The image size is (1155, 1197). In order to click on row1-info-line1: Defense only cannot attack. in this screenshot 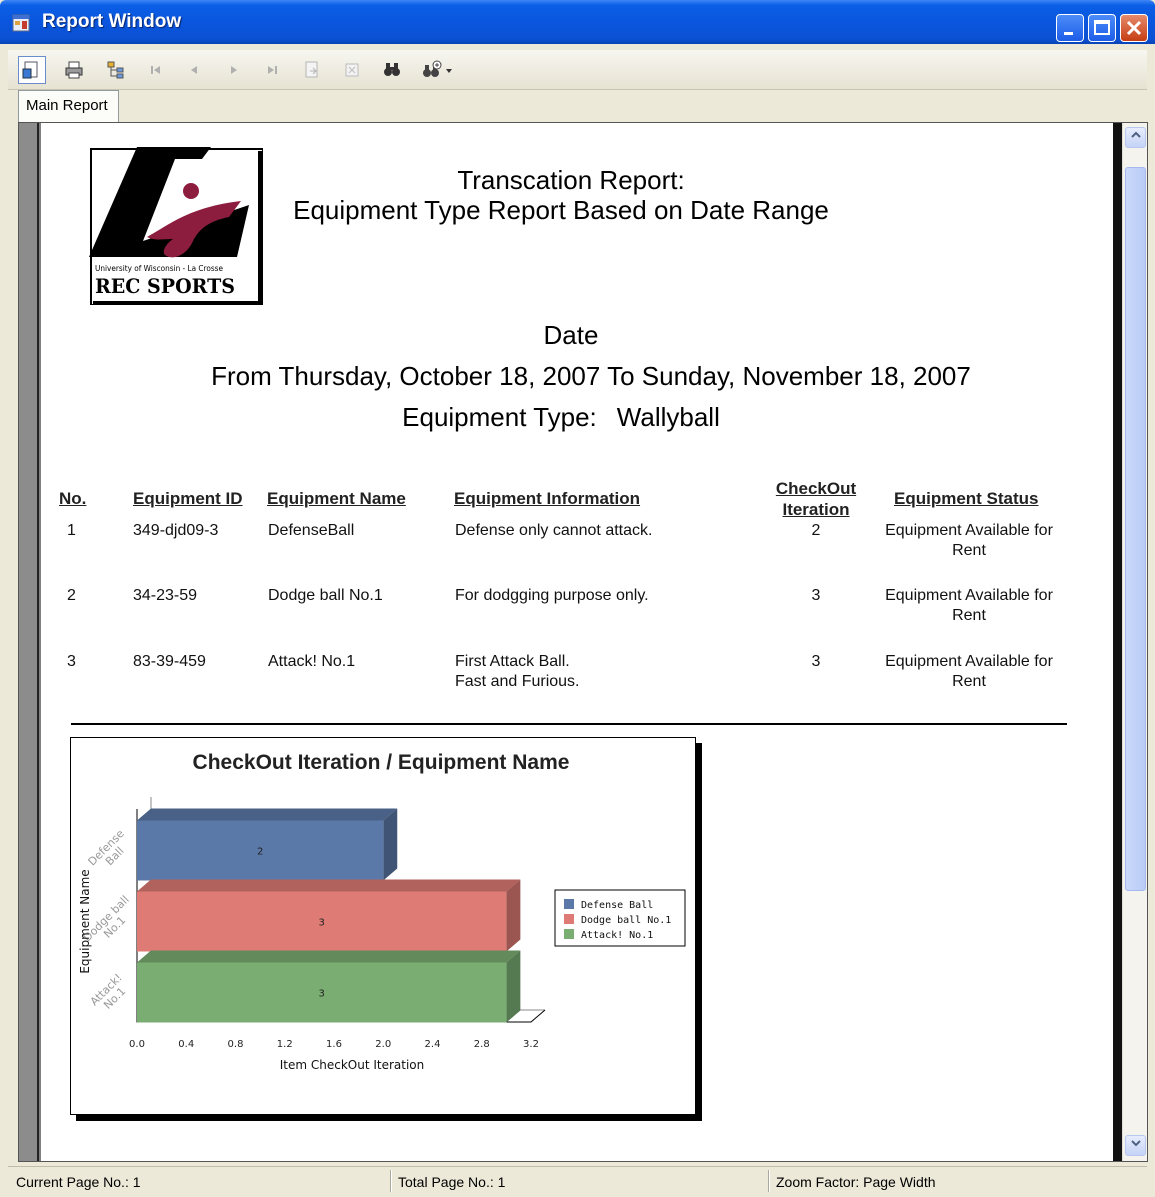, I will do `click(554, 530)`.